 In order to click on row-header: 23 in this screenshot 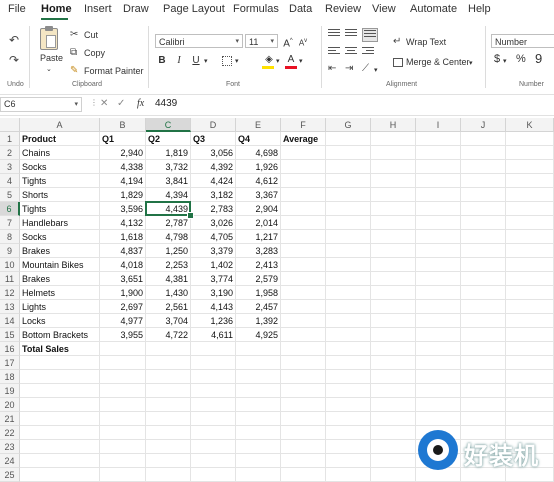, I will do `click(10, 447)`.